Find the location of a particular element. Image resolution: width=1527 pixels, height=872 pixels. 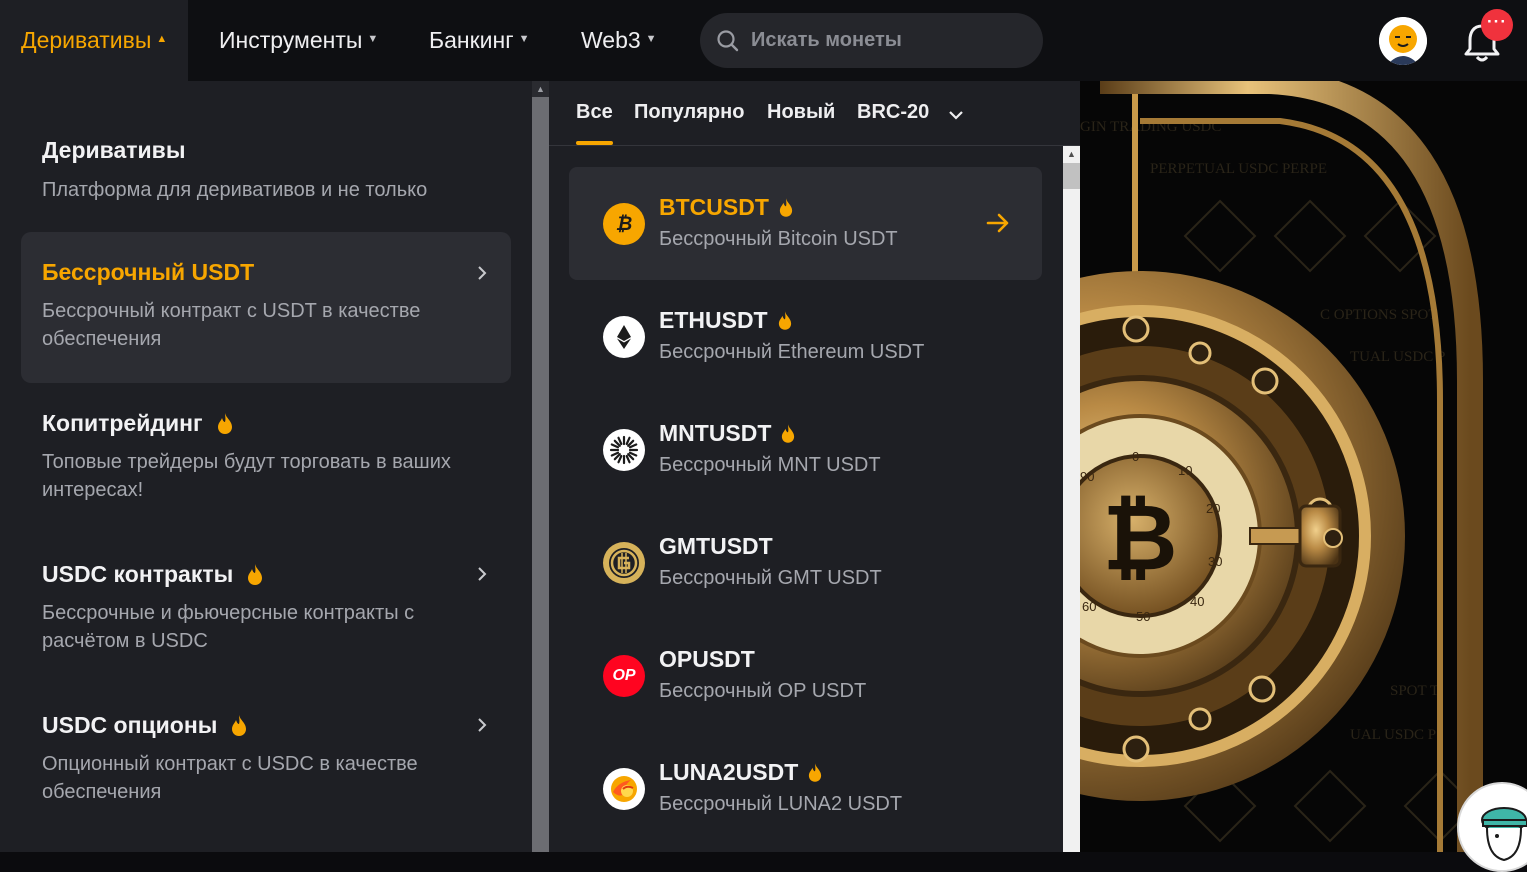

coin-name-row: GMTUSDT is located at coordinates (716, 546).